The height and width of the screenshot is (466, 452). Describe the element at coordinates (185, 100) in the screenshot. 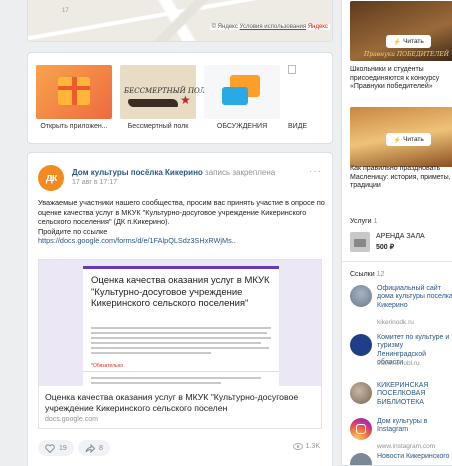

I see `star-icon: ★` at that location.